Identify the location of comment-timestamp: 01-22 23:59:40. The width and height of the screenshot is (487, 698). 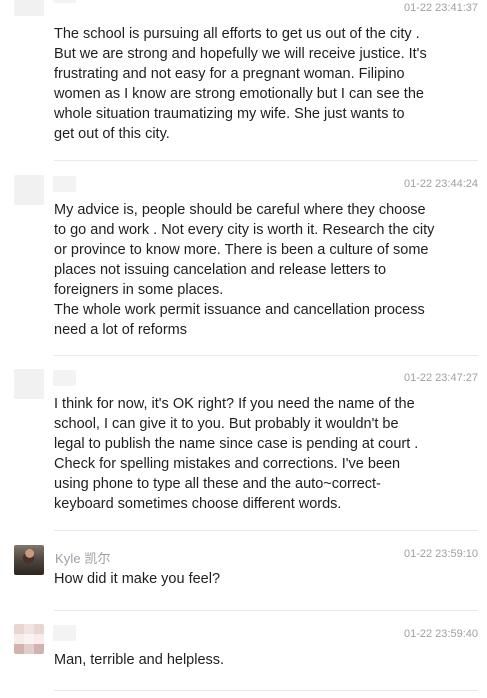
(440, 634).